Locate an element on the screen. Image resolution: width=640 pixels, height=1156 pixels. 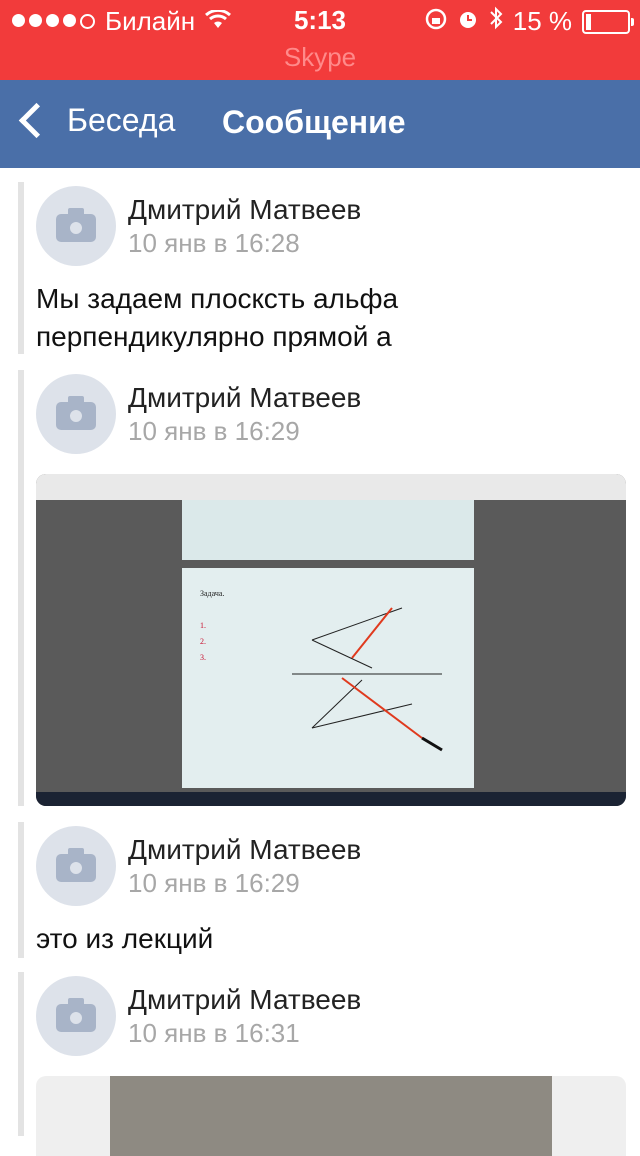
lecture-slide: Задача. 1. 2. 3. is located at coordinates (328, 678).